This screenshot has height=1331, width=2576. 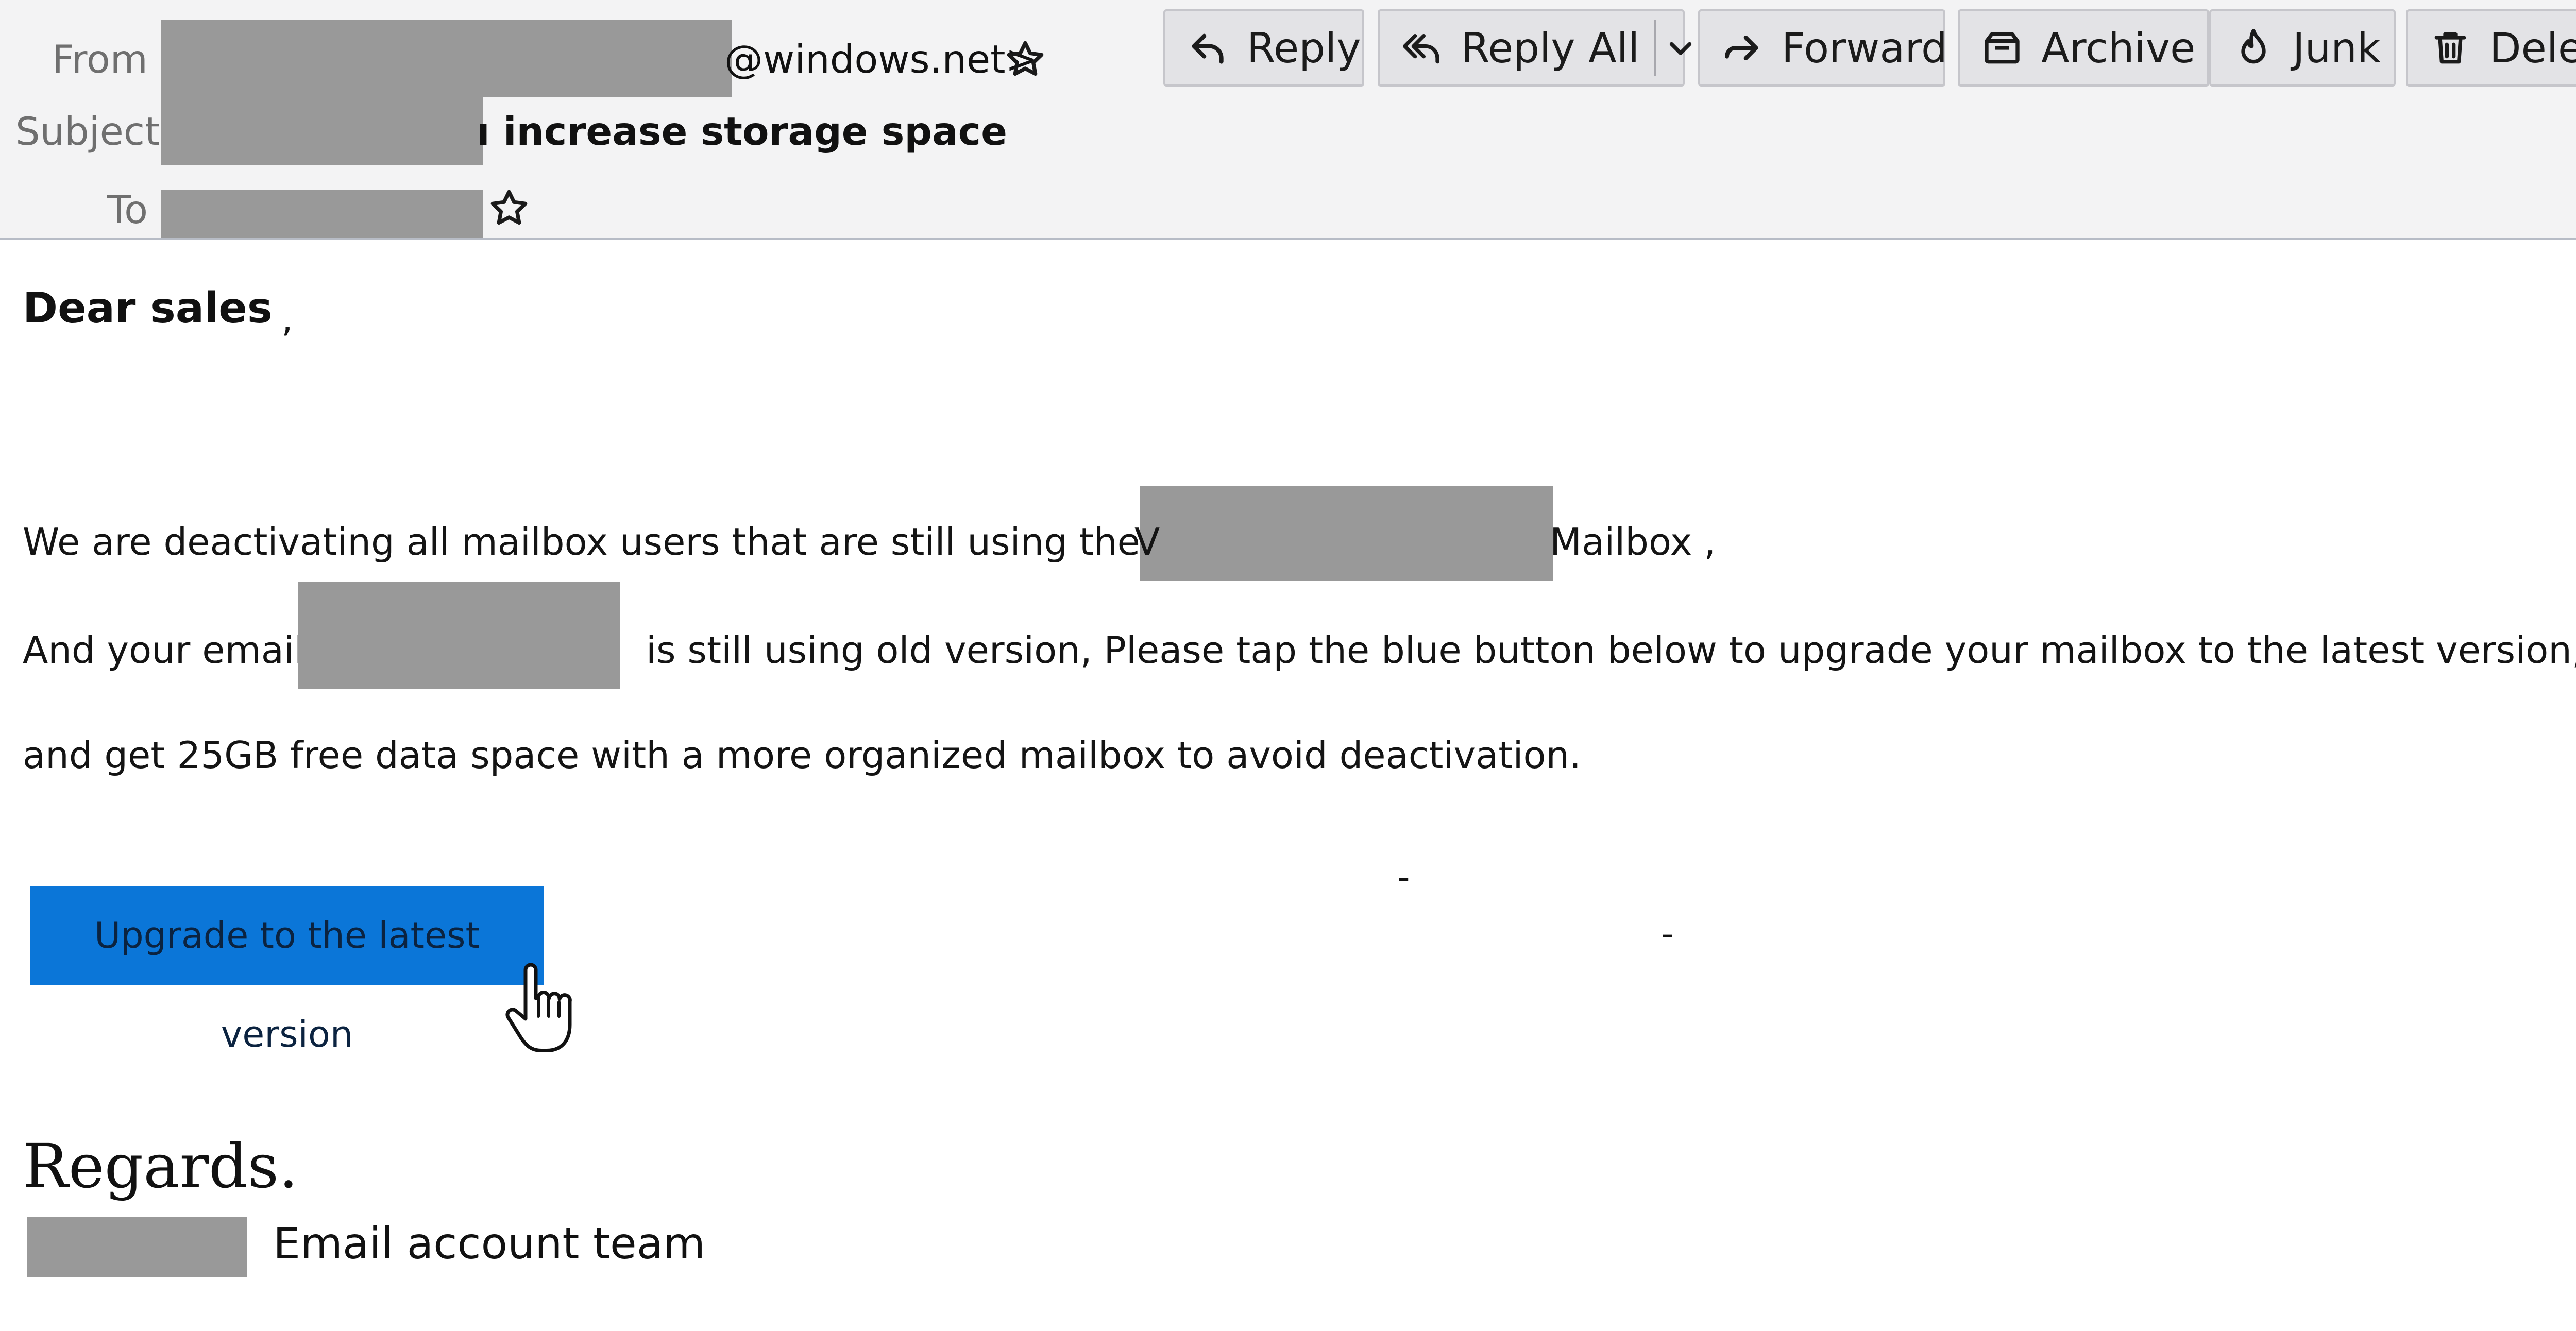 What do you see at coordinates (1304, 48) in the screenshot?
I see `reply-label: Reply` at bounding box center [1304, 48].